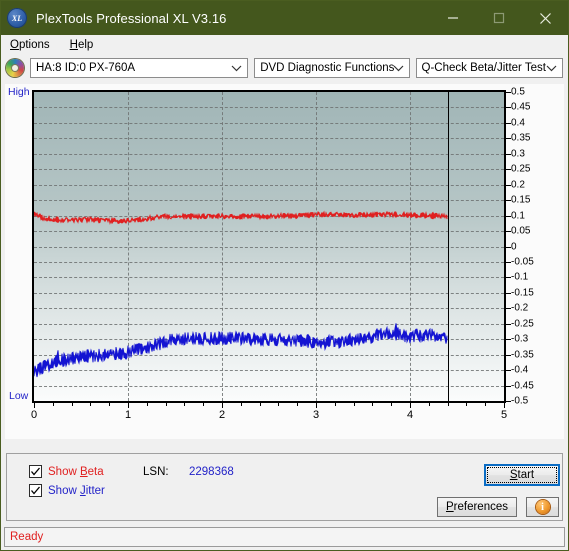 This screenshot has height=551, width=569. Describe the element at coordinates (241, 350) in the screenshot. I see `chart-series-jitter` at that location.